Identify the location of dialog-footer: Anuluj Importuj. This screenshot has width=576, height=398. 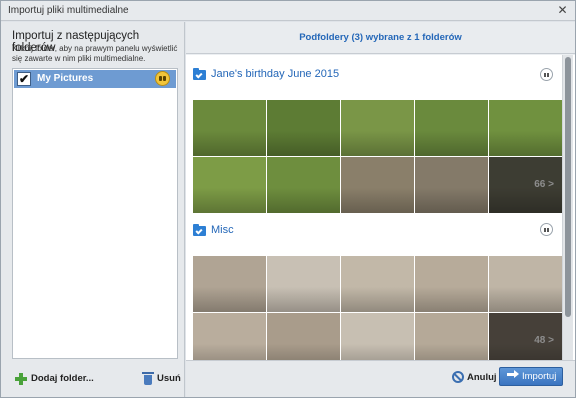
(380, 378).